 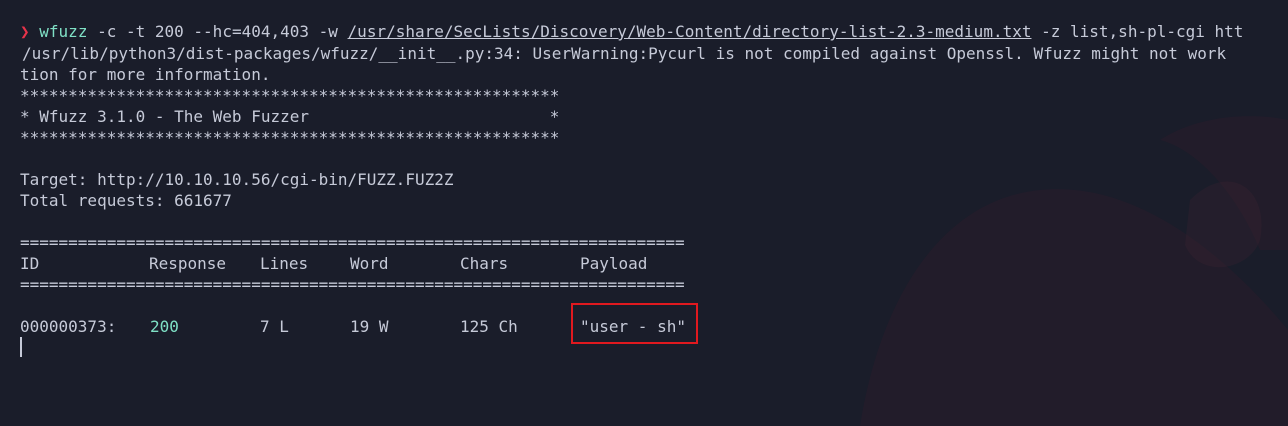 I want to click on row-id: 000000373:, so click(x=68, y=326).